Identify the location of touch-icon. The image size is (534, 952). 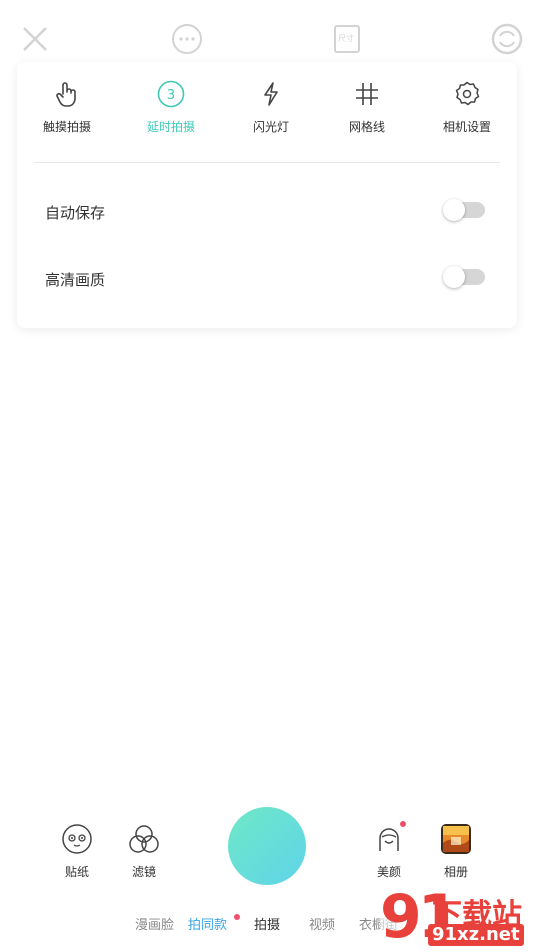
(66, 94).